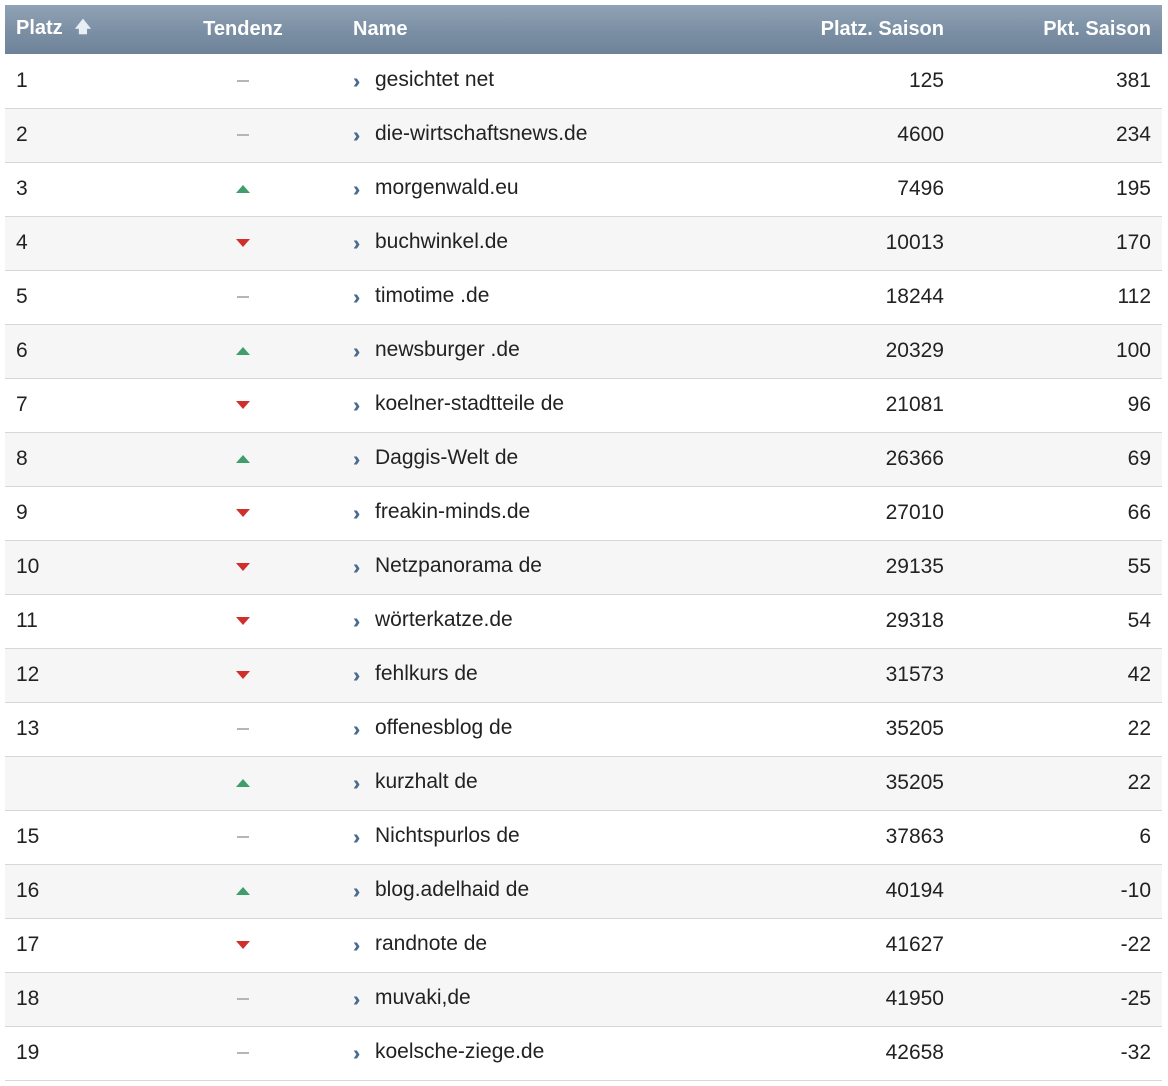 This screenshot has width=1168, height=1086. I want to click on site-name-link: newsburger .de, so click(447, 349).